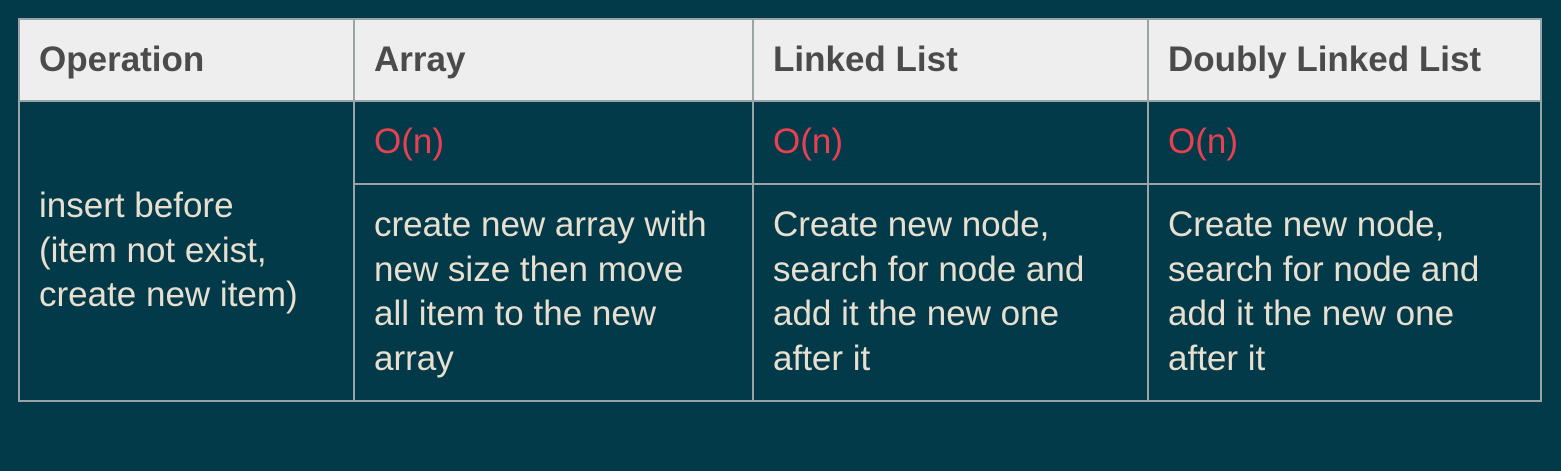 The width and height of the screenshot is (1561, 471). I want to click on operation-line: (item not exist,, so click(153, 250).